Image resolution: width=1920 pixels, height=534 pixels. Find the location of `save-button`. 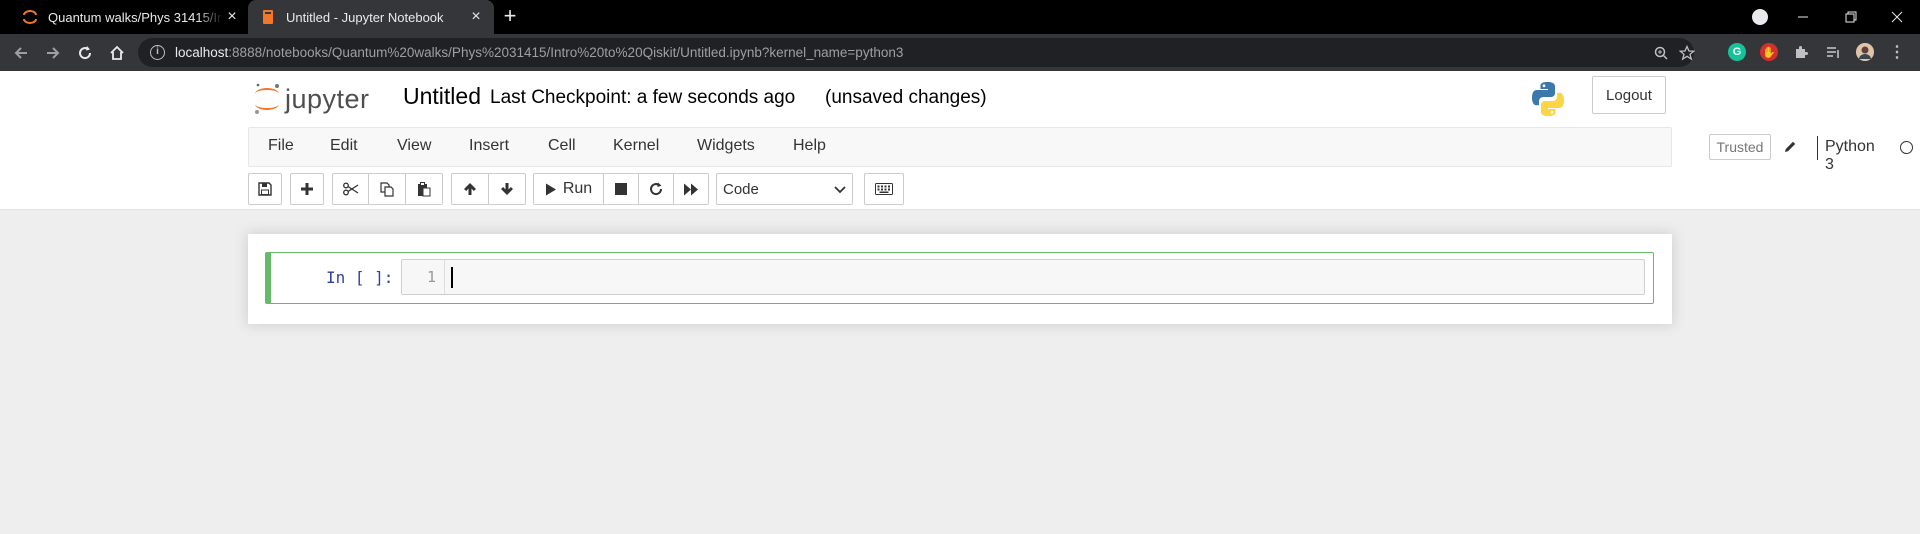

save-button is located at coordinates (265, 189).